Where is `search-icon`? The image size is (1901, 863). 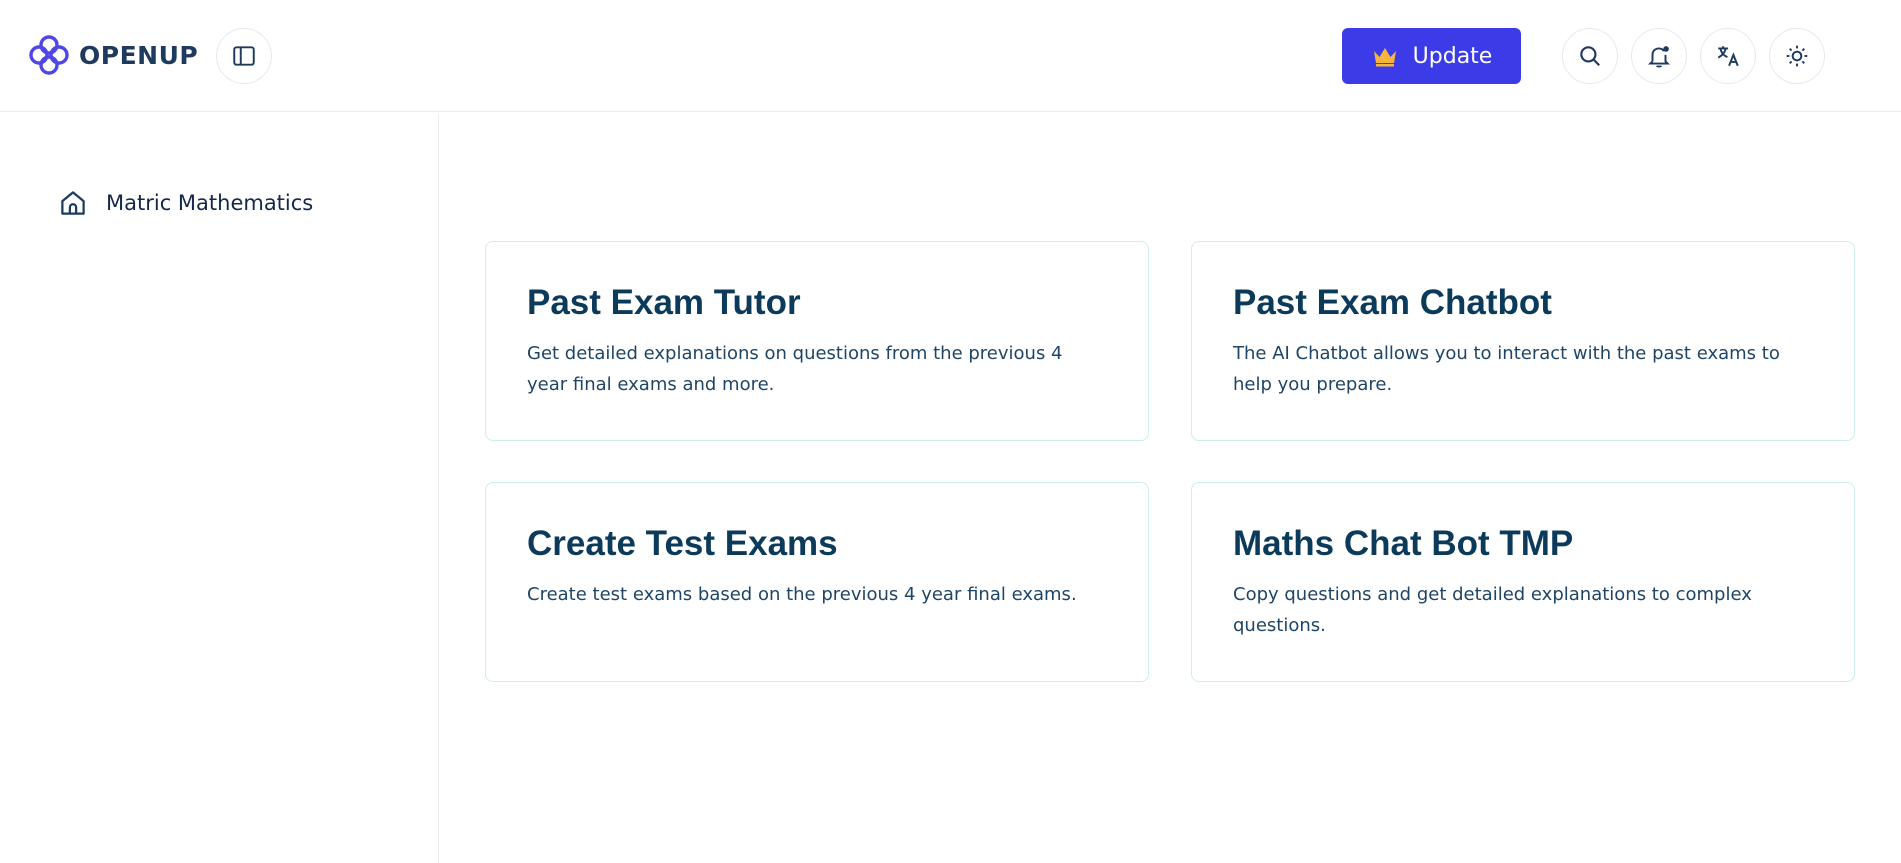
search-icon is located at coordinates (1590, 56).